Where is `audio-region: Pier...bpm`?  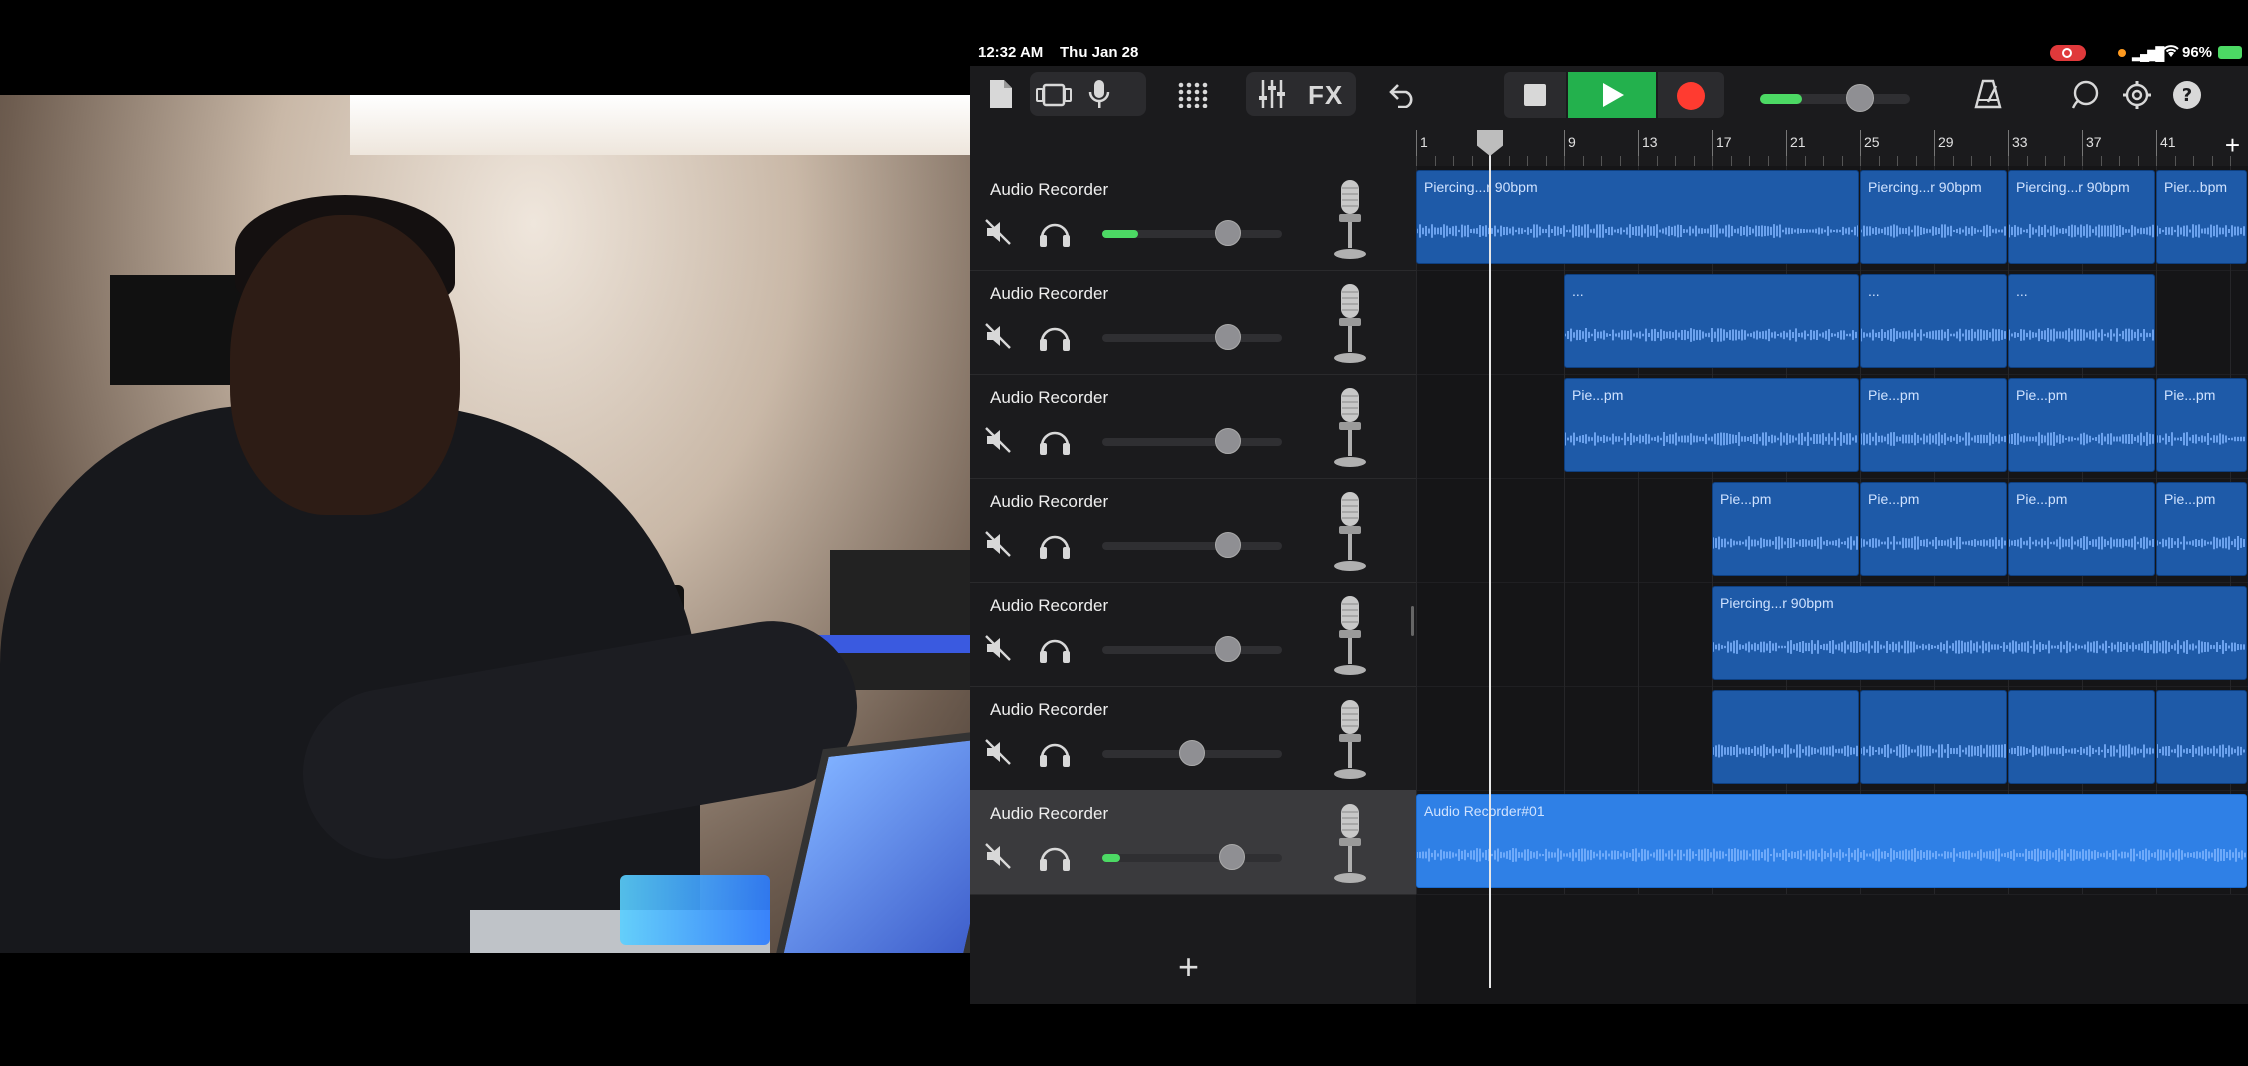
audio-region: Pier...bpm is located at coordinates (2201, 217).